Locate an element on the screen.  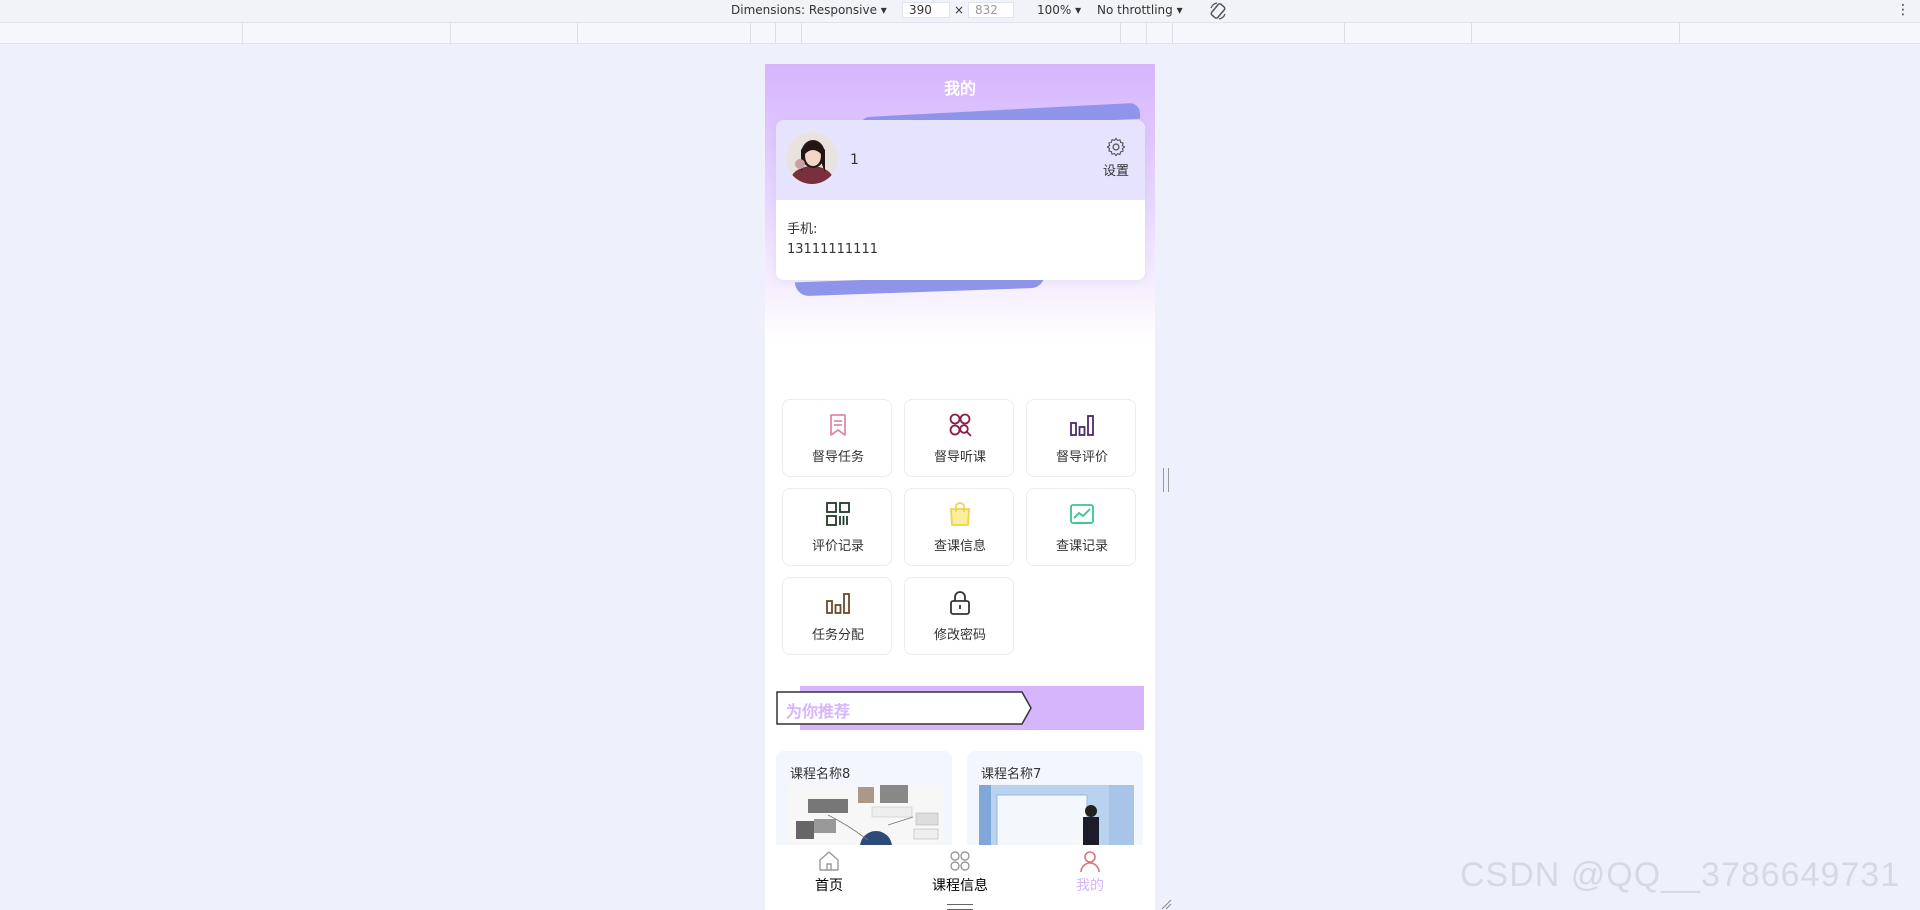
dimensions-dropdown: Dimensions: Responsive ▾ is located at coordinates (809, 10).